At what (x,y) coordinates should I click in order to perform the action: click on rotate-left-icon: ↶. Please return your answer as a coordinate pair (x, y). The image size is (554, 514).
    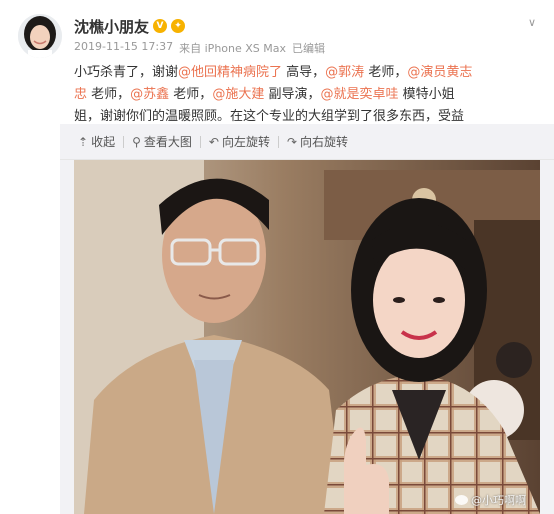
    Looking at the image, I should click on (213, 141).